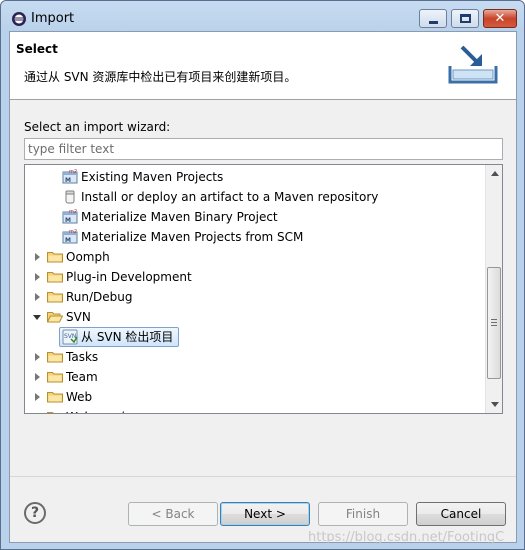 The height and width of the screenshot is (550, 525). I want to click on back-button: < Back, so click(173, 514).